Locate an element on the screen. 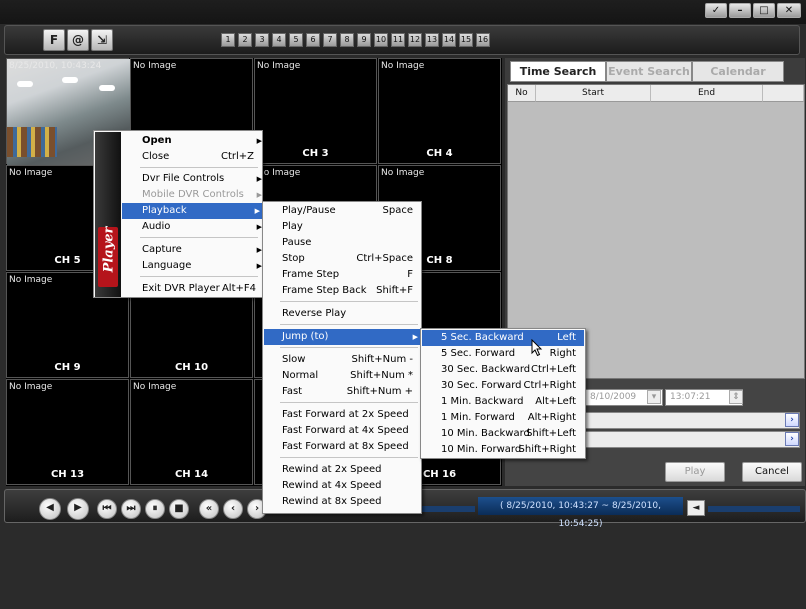 The width and height of the screenshot is (806, 609). search-tabs: Time Search Event Search Calendar Search is located at coordinates (656, 79).